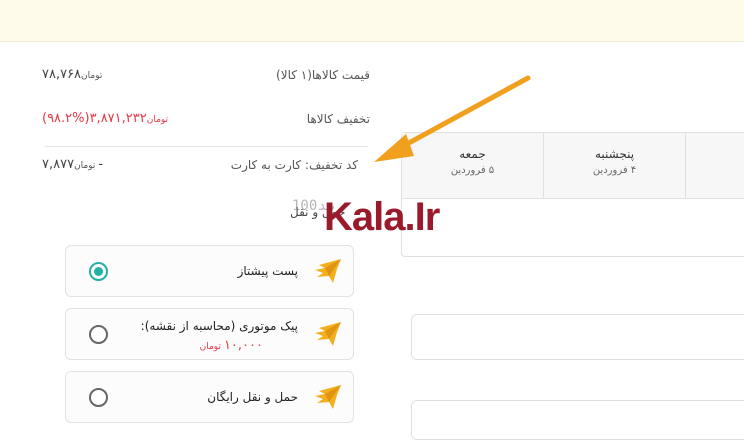 This screenshot has width=744, height=440. I want to click on discount-amount: (۹۸.۲%) تومان۳,۸۷۱,۲۳۲, so click(105, 118).